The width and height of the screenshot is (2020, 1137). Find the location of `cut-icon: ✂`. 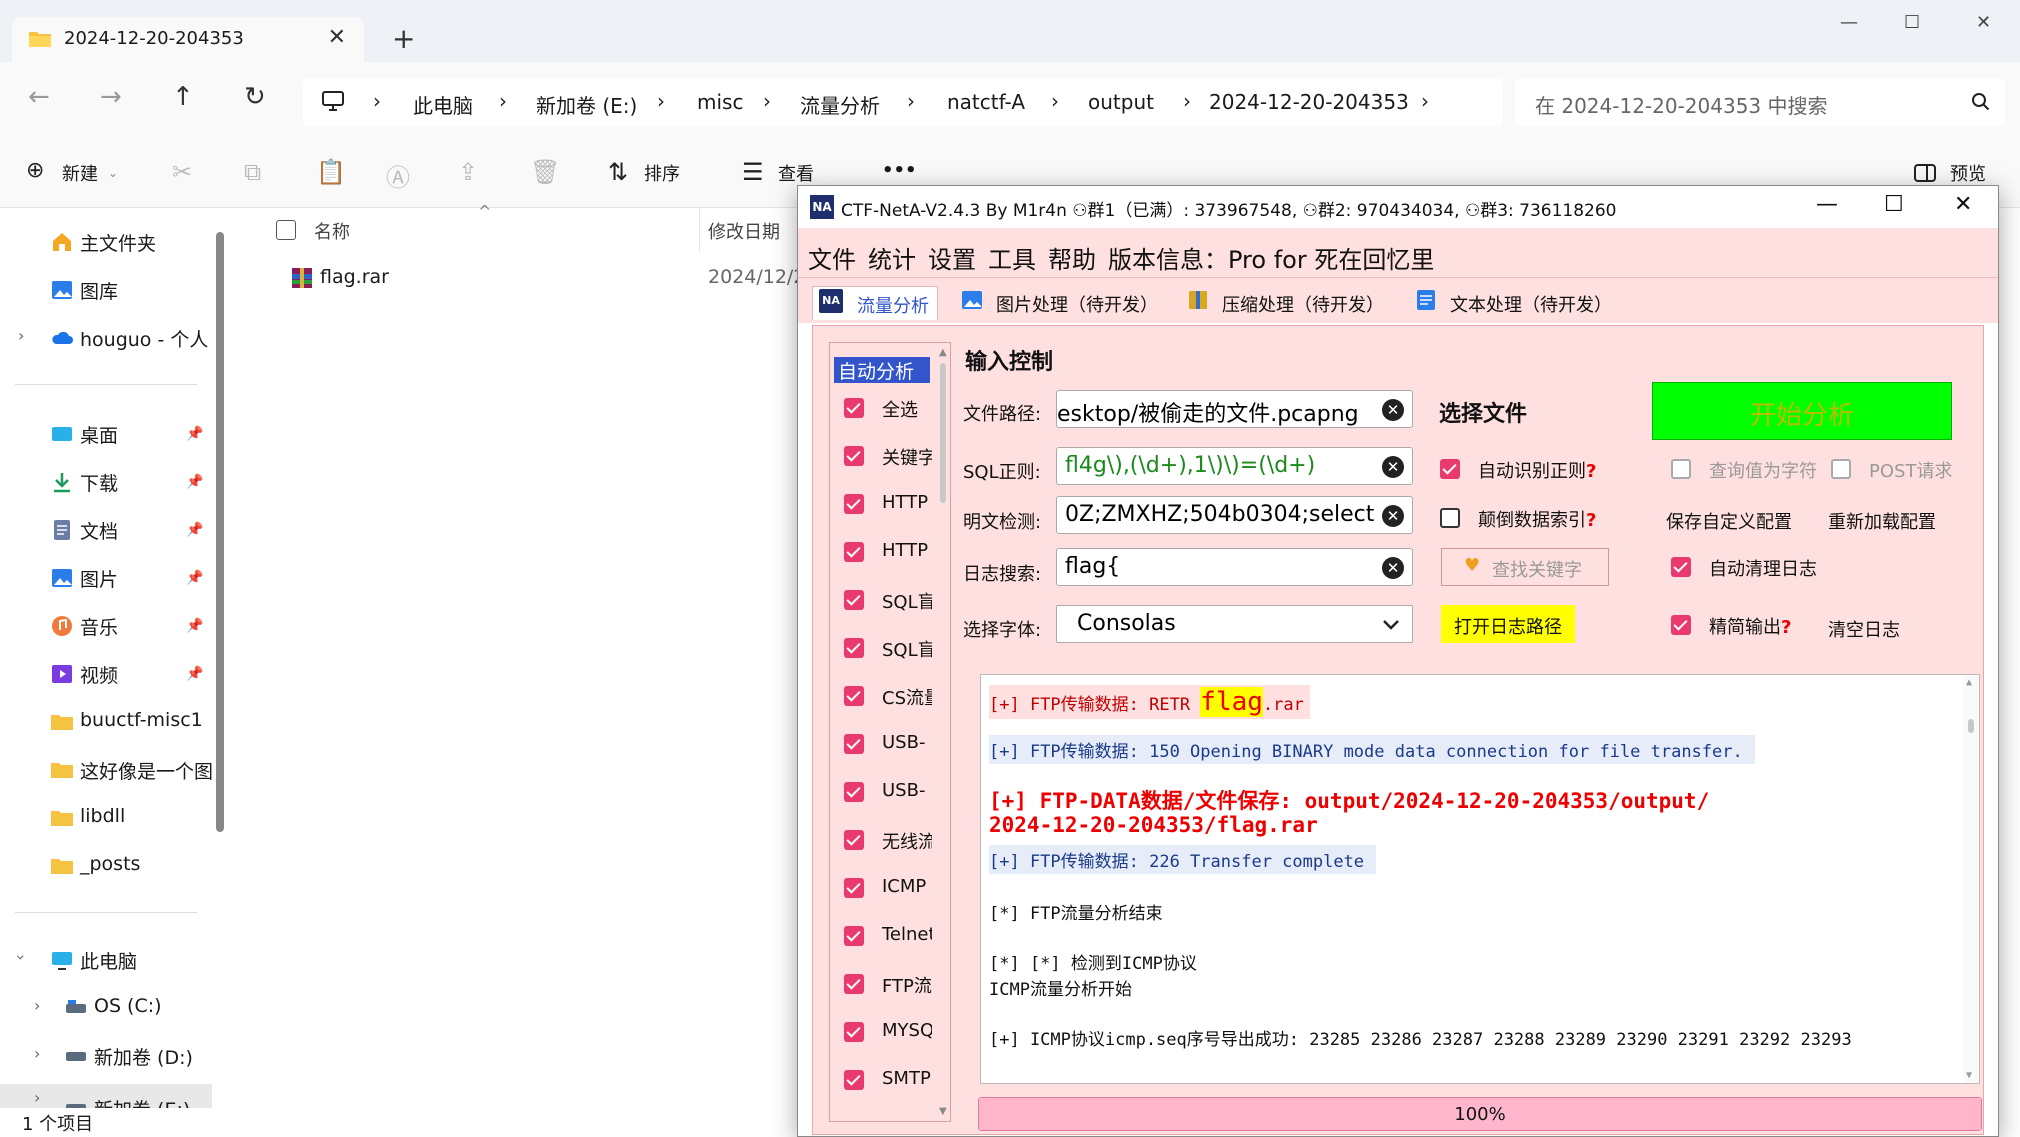

cut-icon: ✂ is located at coordinates (182, 172).